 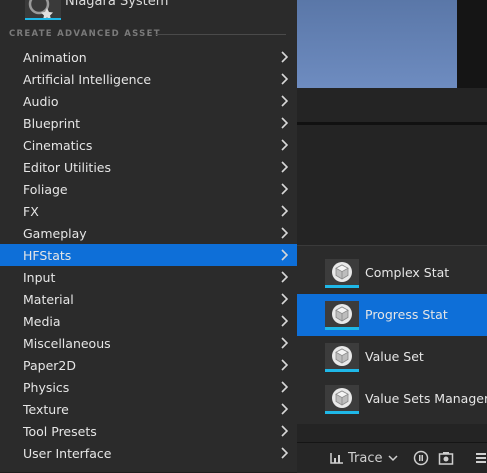 I want to click on chevron-down-icon, so click(x=392, y=458).